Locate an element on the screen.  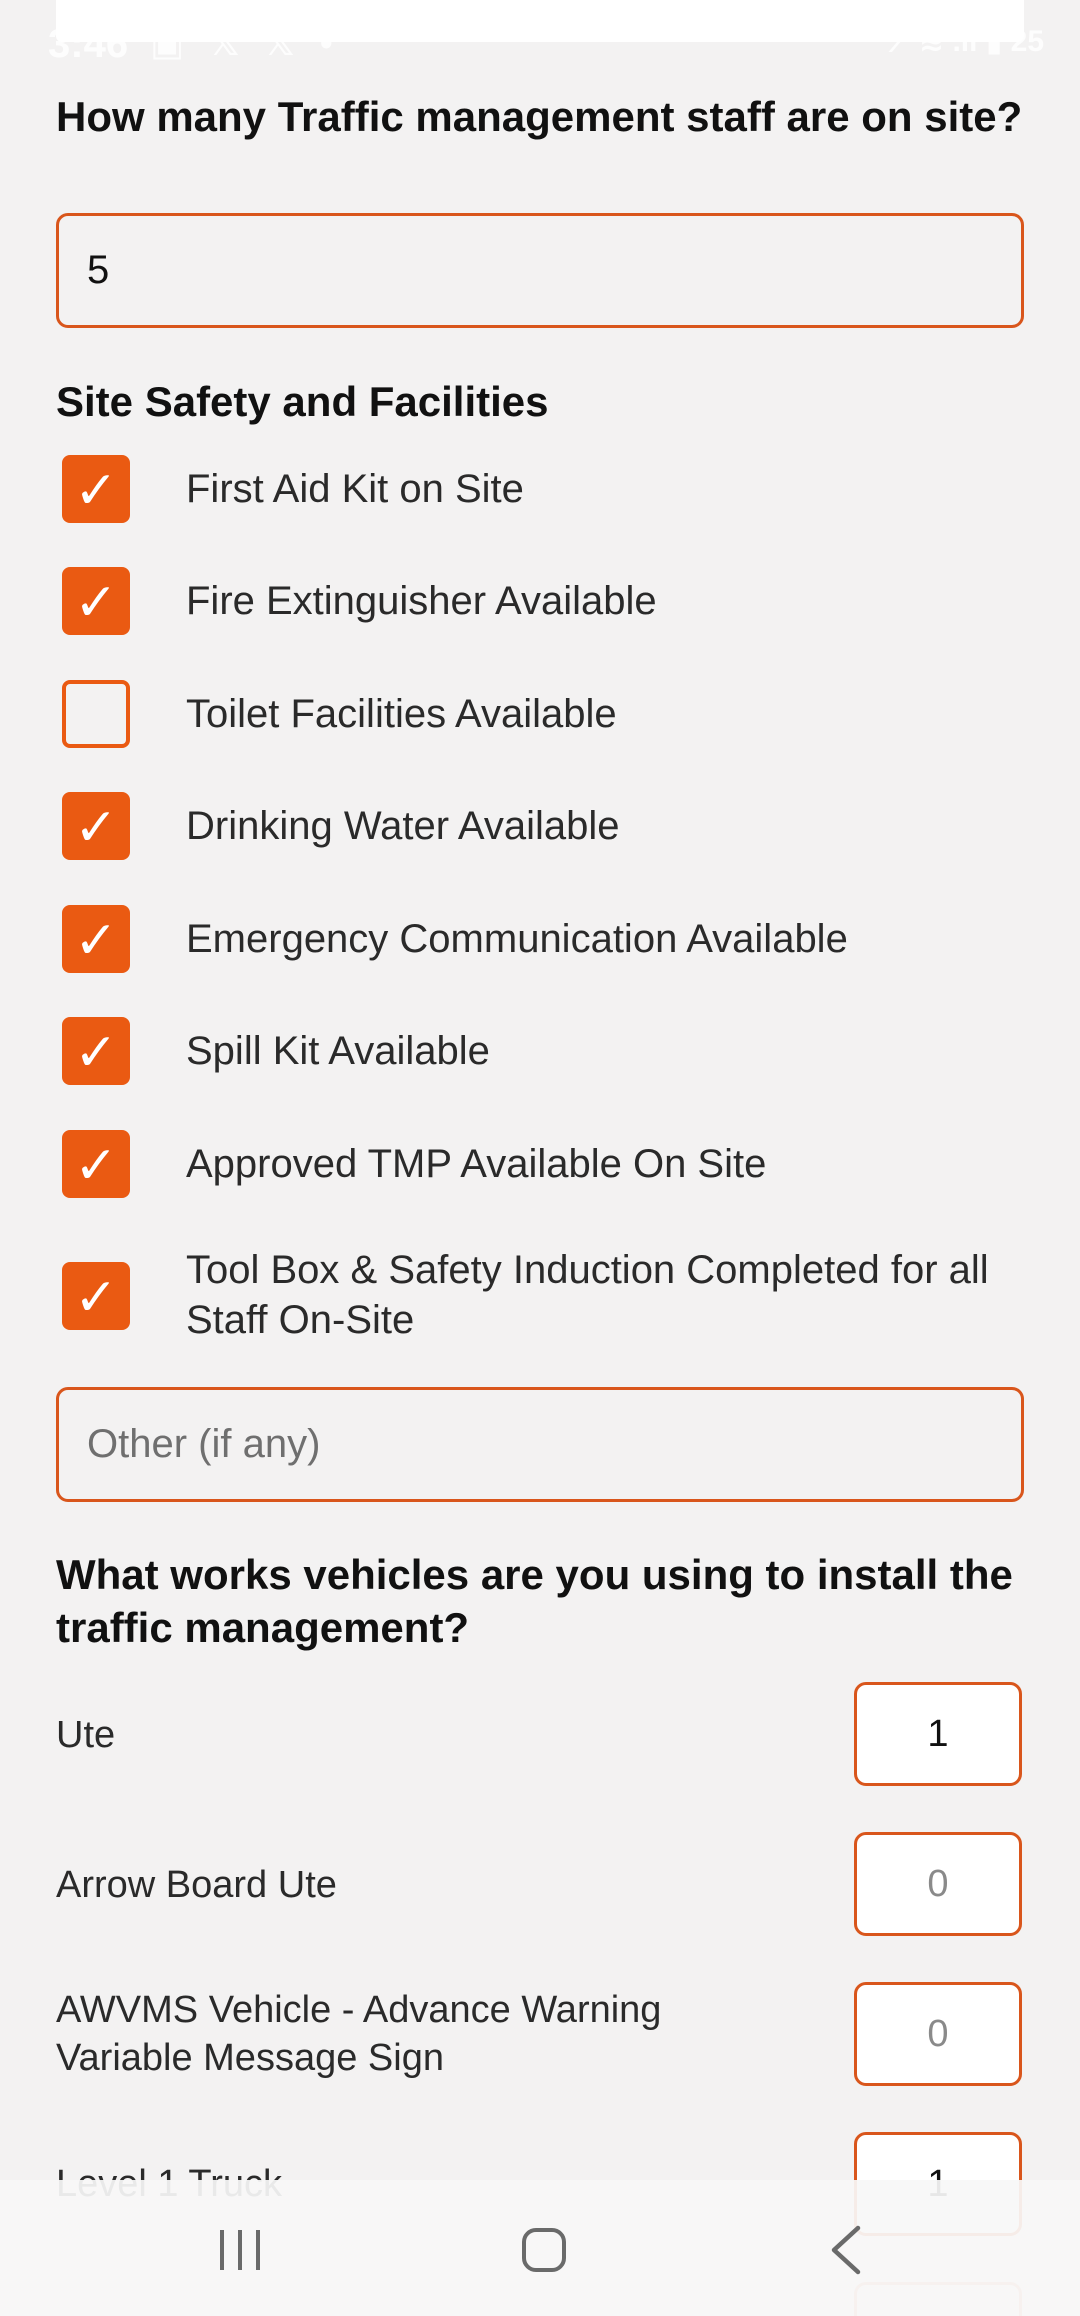
notification-icons: ▣ 𝕏 𝕏 • is located at coordinates (245, 42).